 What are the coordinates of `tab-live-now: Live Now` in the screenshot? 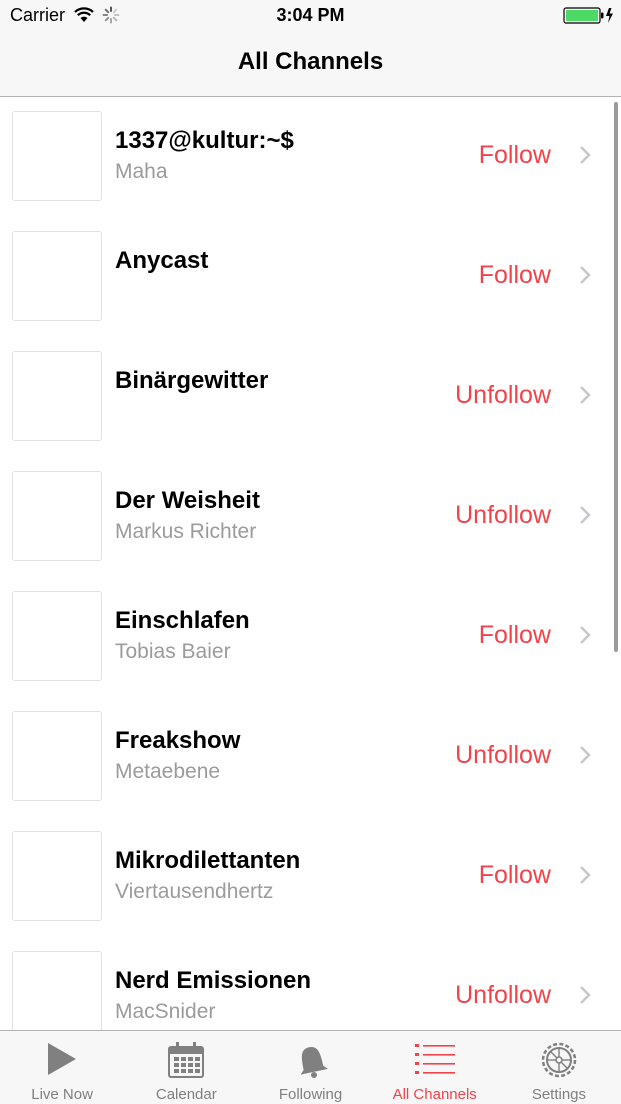 It's located at (62, 1067).